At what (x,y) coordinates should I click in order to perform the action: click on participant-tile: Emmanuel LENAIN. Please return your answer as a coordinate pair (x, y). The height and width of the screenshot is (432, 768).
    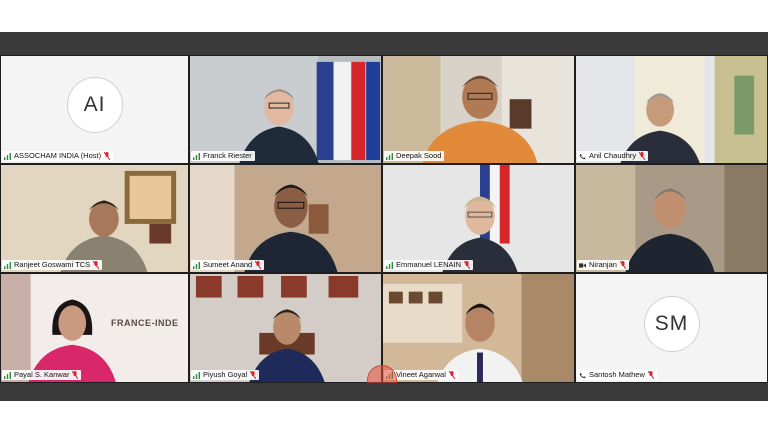
    Looking at the image, I should click on (478, 218).